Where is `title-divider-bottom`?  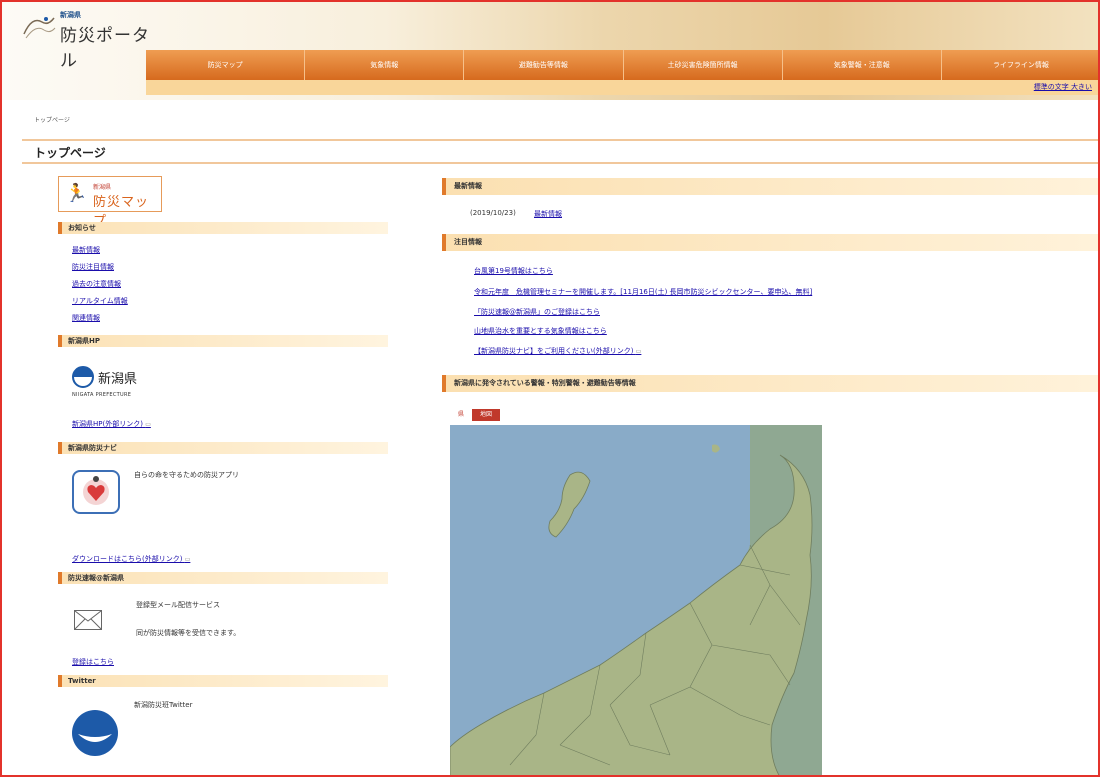
title-divider-bottom is located at coordinates (561, 163).